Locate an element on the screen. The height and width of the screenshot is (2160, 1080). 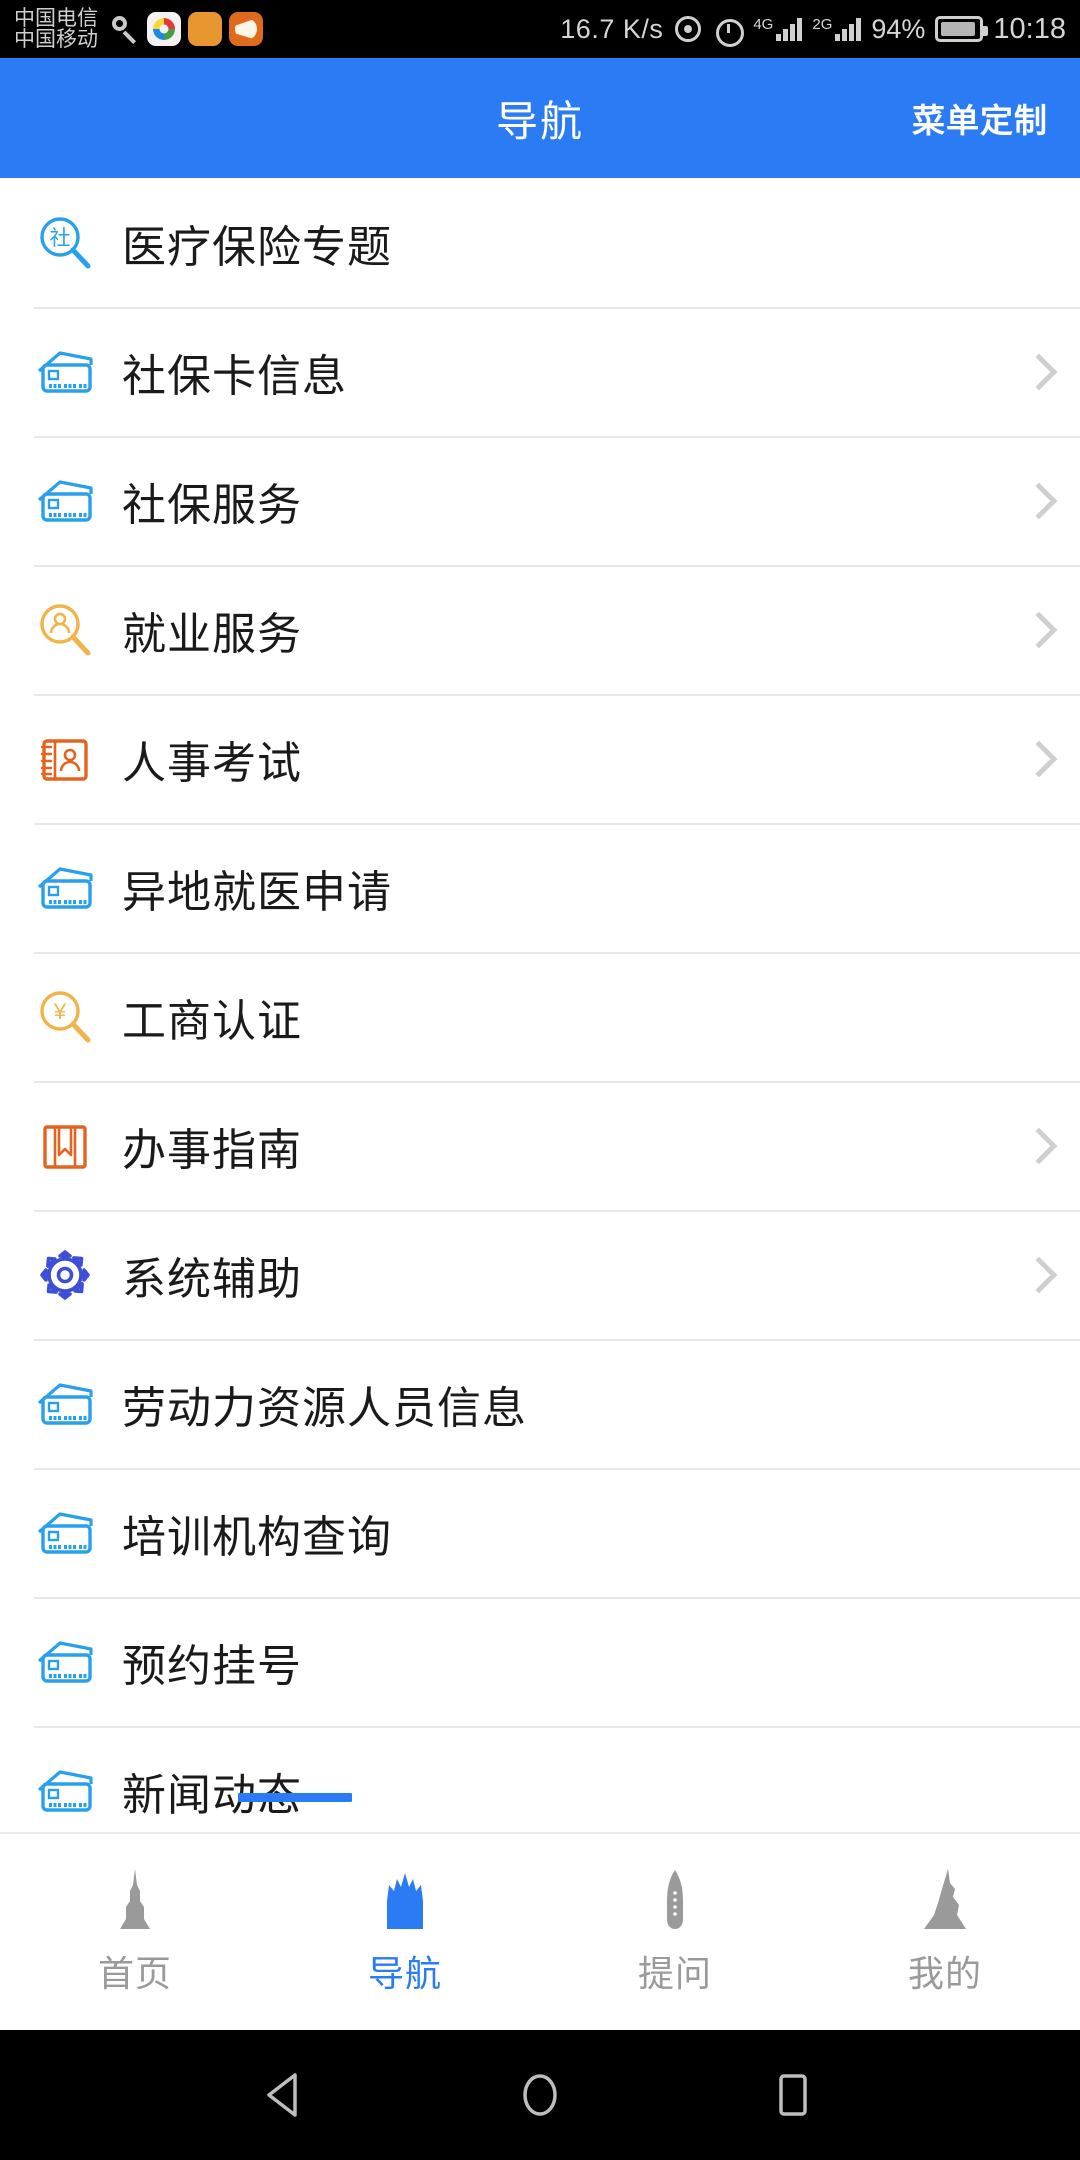
tab-3: 提问 is located at coordinates (675, 1932).